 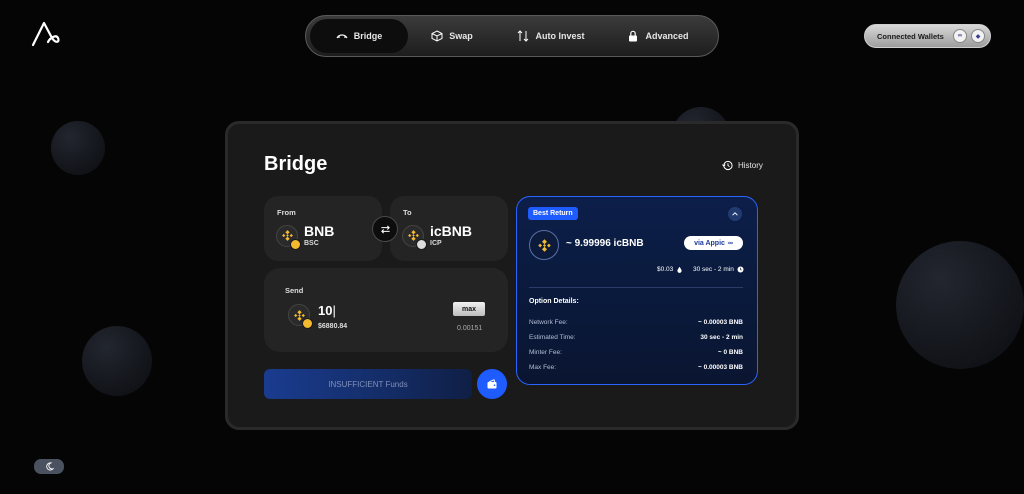 I want to click on submit-button: INSUFFICIENT Funds, so click(x=368, y=384).